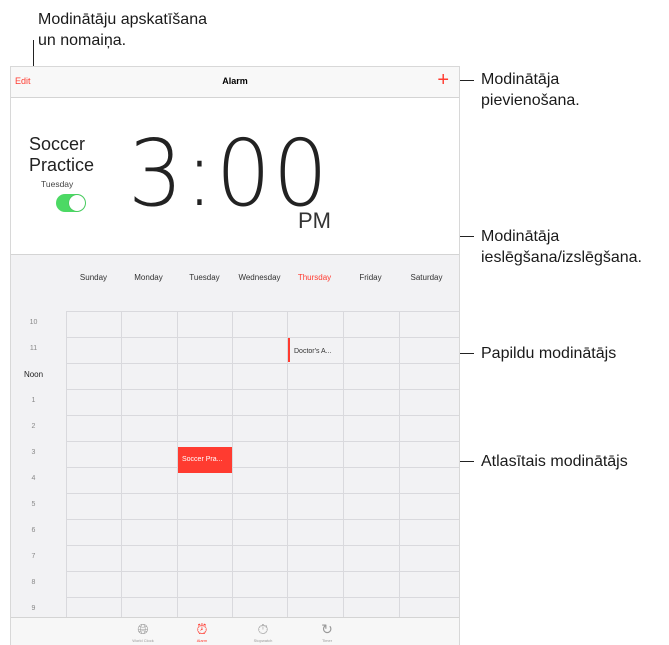 The height and width of the screenshot is (645, 669). I want to click on alarm-toggle, so click(71, 203).